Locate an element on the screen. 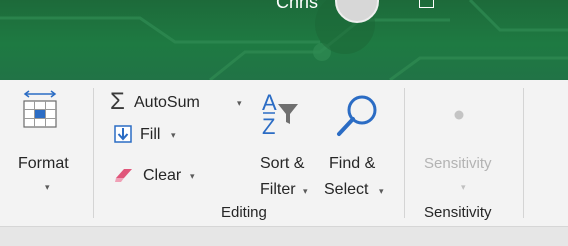 Image resolution: width=568 pixels, height=246 pixels. autosum-label: AutoSum is located at coordinates (167, 102).